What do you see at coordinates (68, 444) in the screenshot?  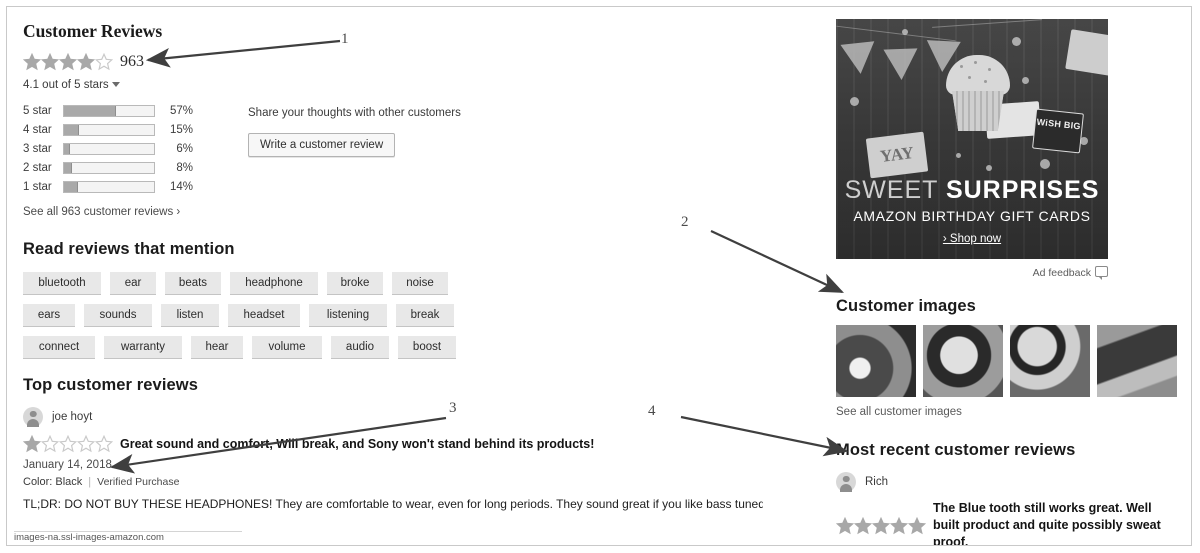 I see `review-star-rating-icon` at bounding box center [68, 444].